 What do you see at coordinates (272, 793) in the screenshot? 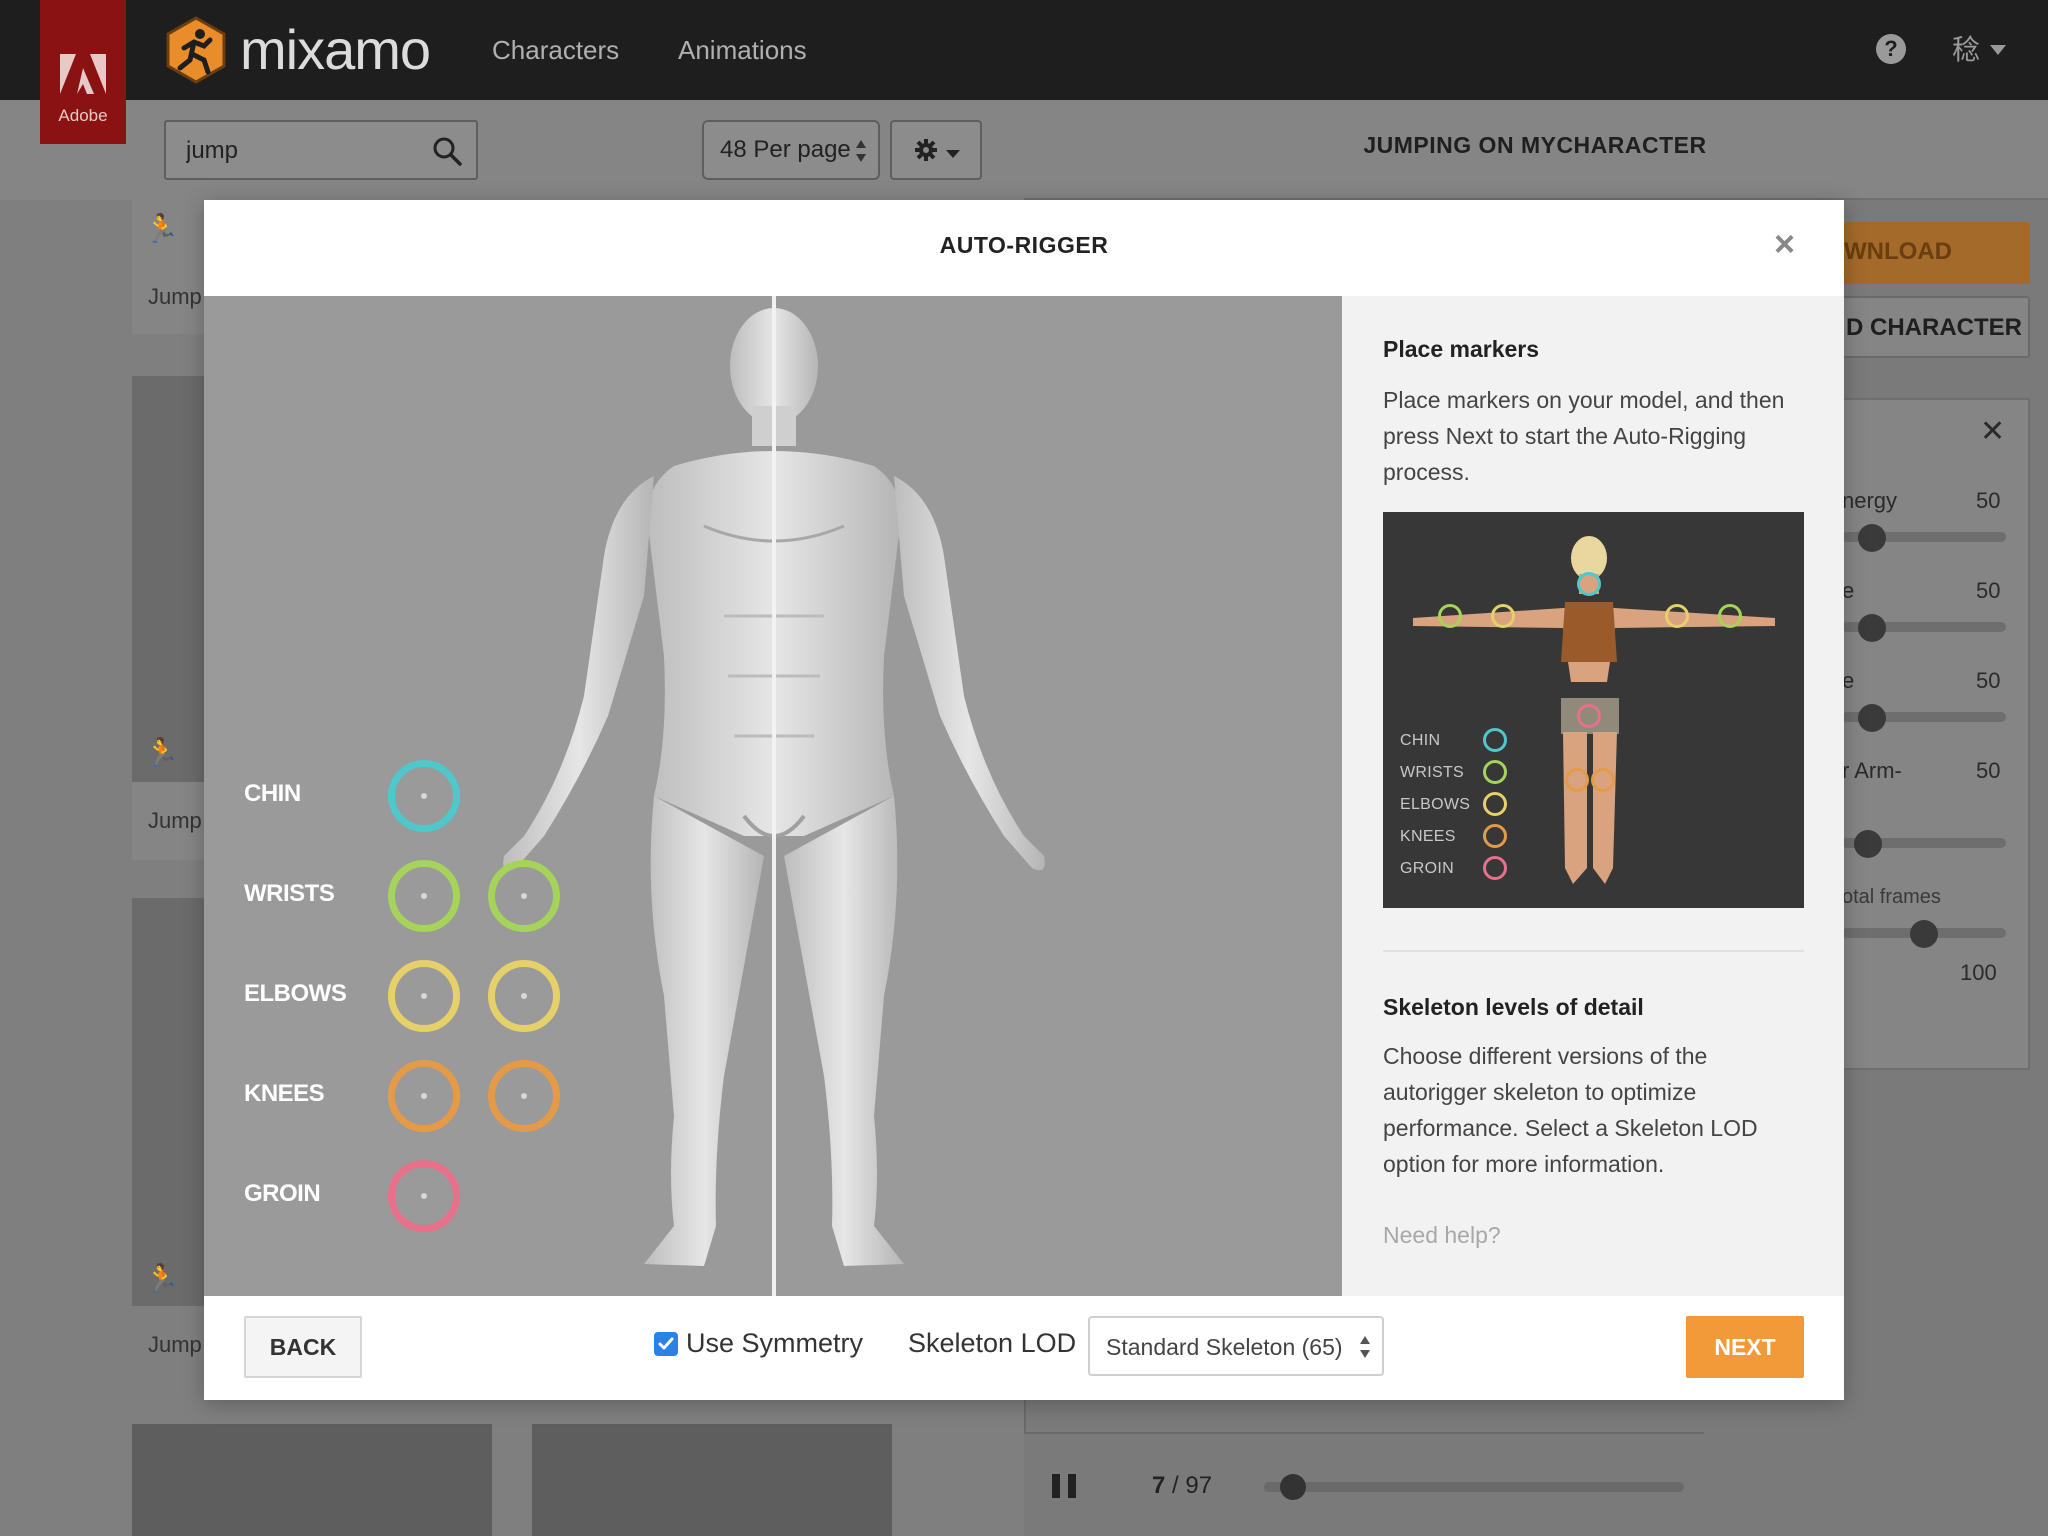
I see `marker-label-chin: CHIN` at bounding box center [272, 793].